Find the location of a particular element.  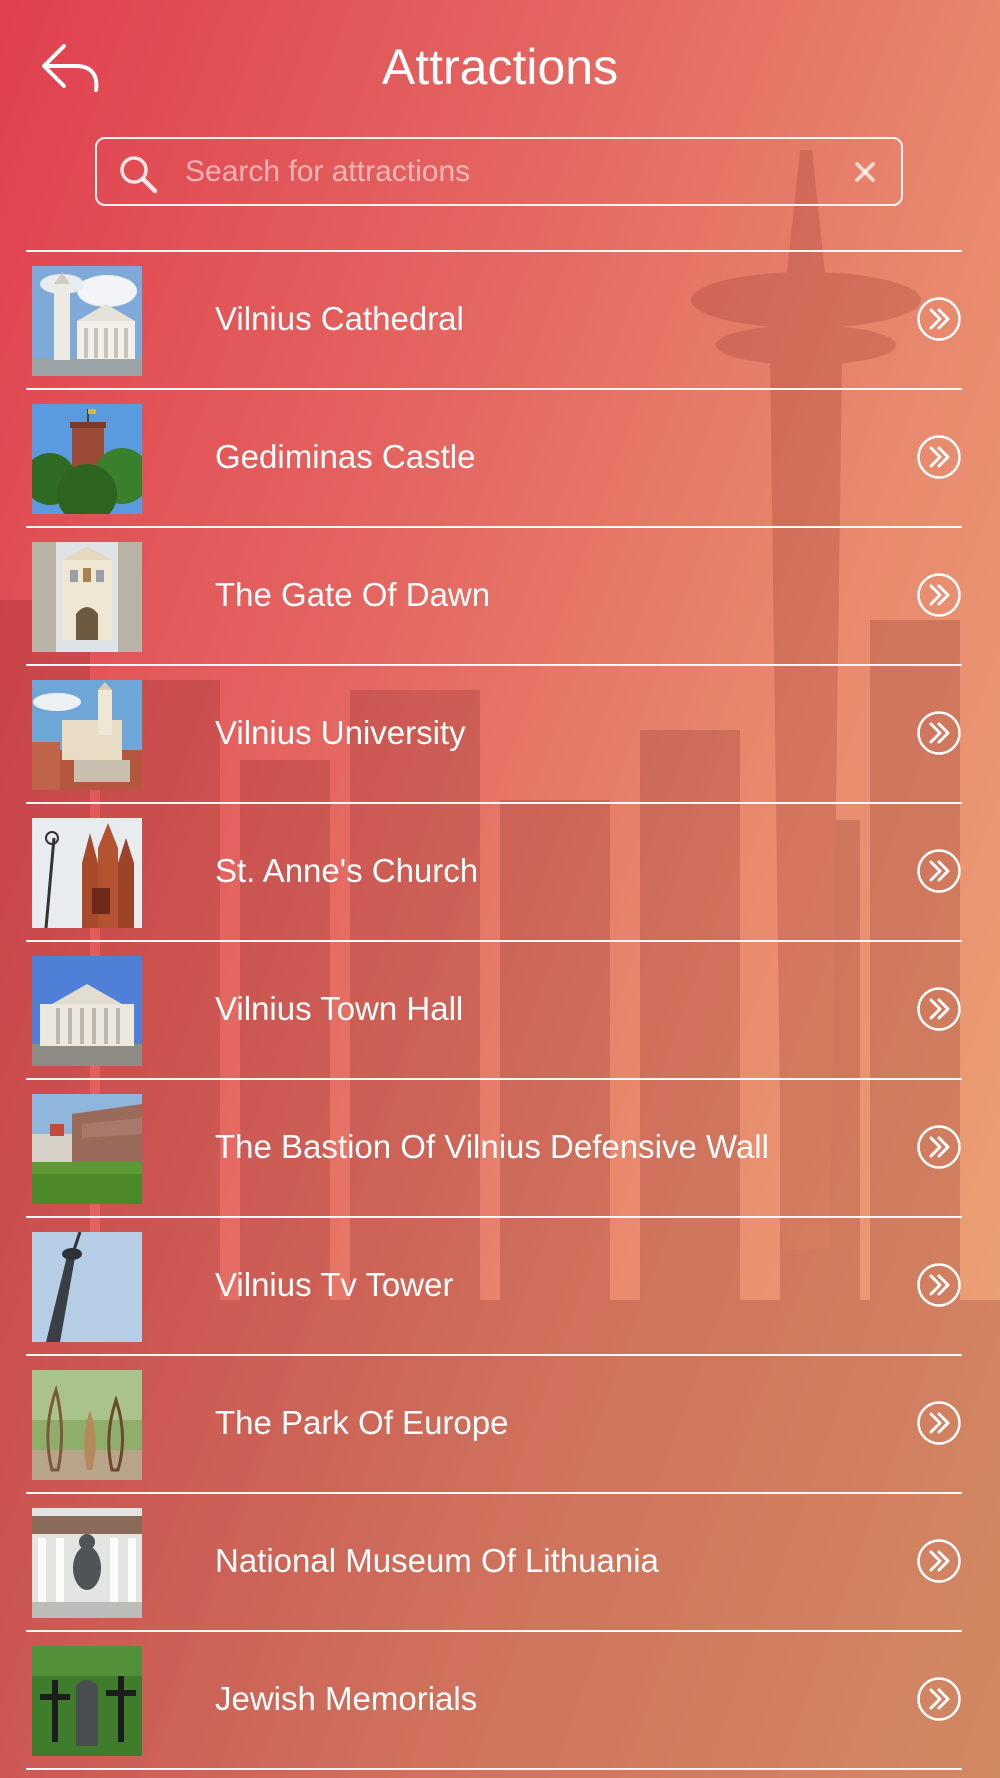

list-item: The Gate Of Dawn is located at coordinates (494, 597).